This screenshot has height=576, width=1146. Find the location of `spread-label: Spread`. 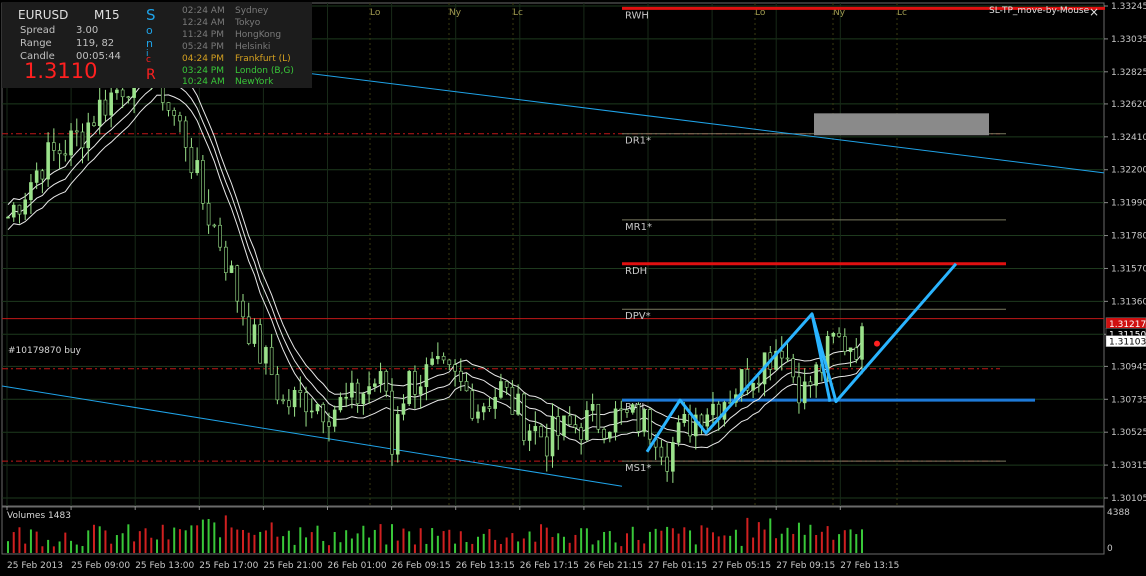

spread-label: Spread is located at coordinates (38, 30).